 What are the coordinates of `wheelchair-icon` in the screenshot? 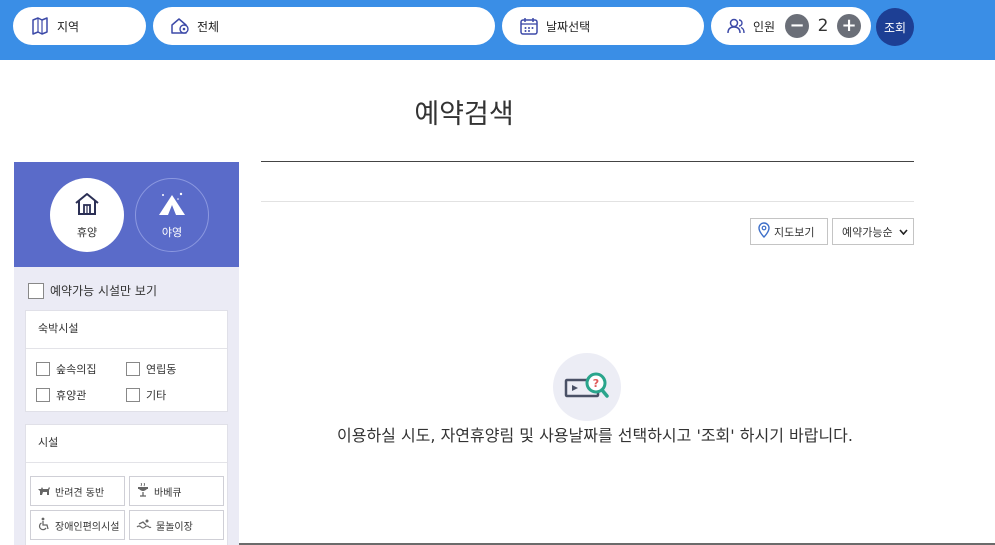 It's located at (46, 525).